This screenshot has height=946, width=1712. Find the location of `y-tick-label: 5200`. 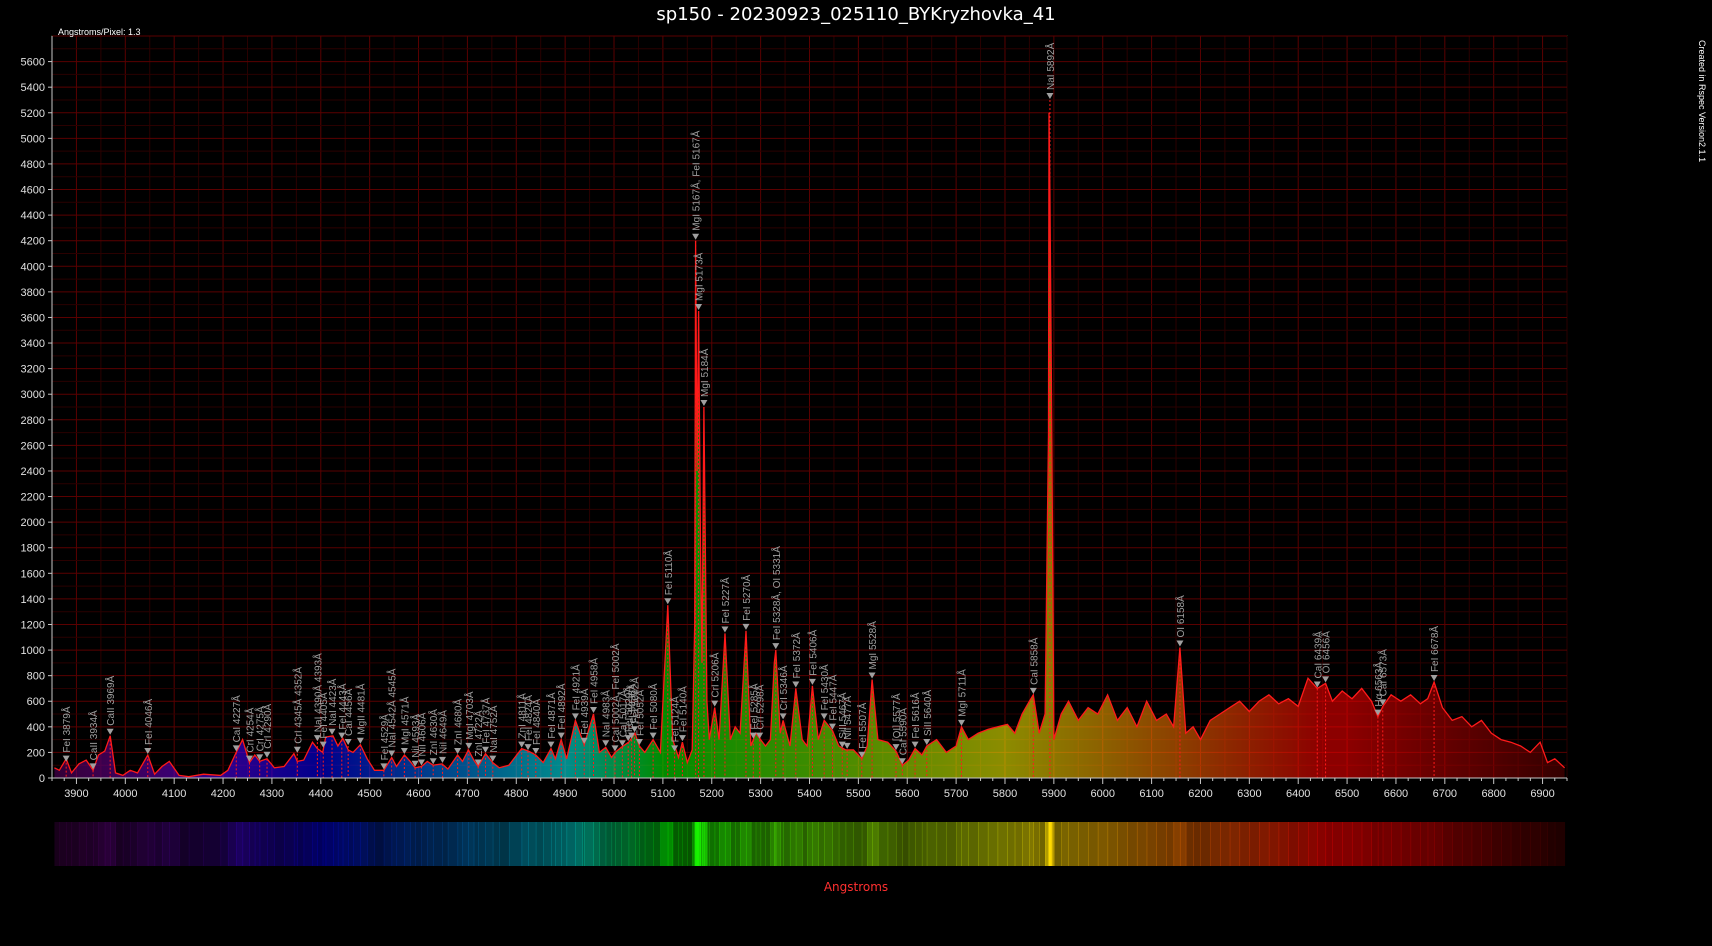

y-tick-label: 5200 is located at coordinates (33, 114).